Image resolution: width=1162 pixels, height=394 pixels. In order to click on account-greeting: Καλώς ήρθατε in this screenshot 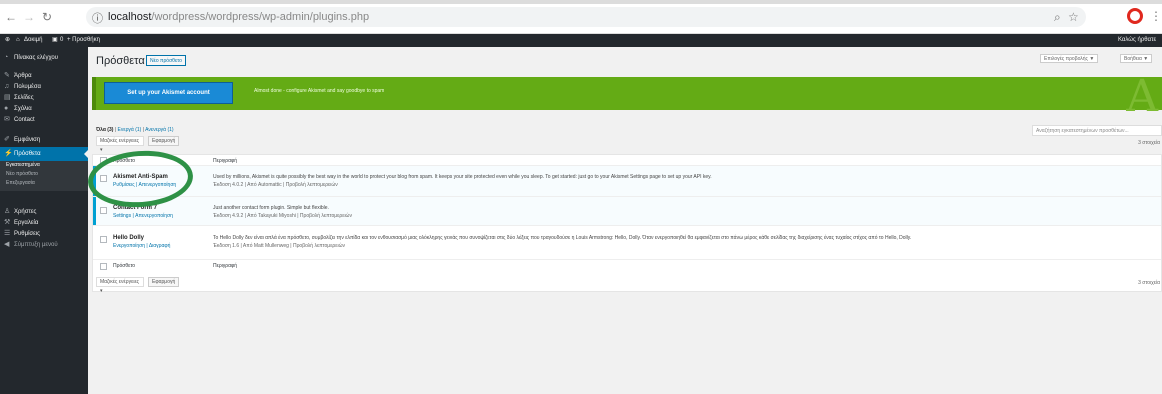, I will do `click(1137, 40)`.